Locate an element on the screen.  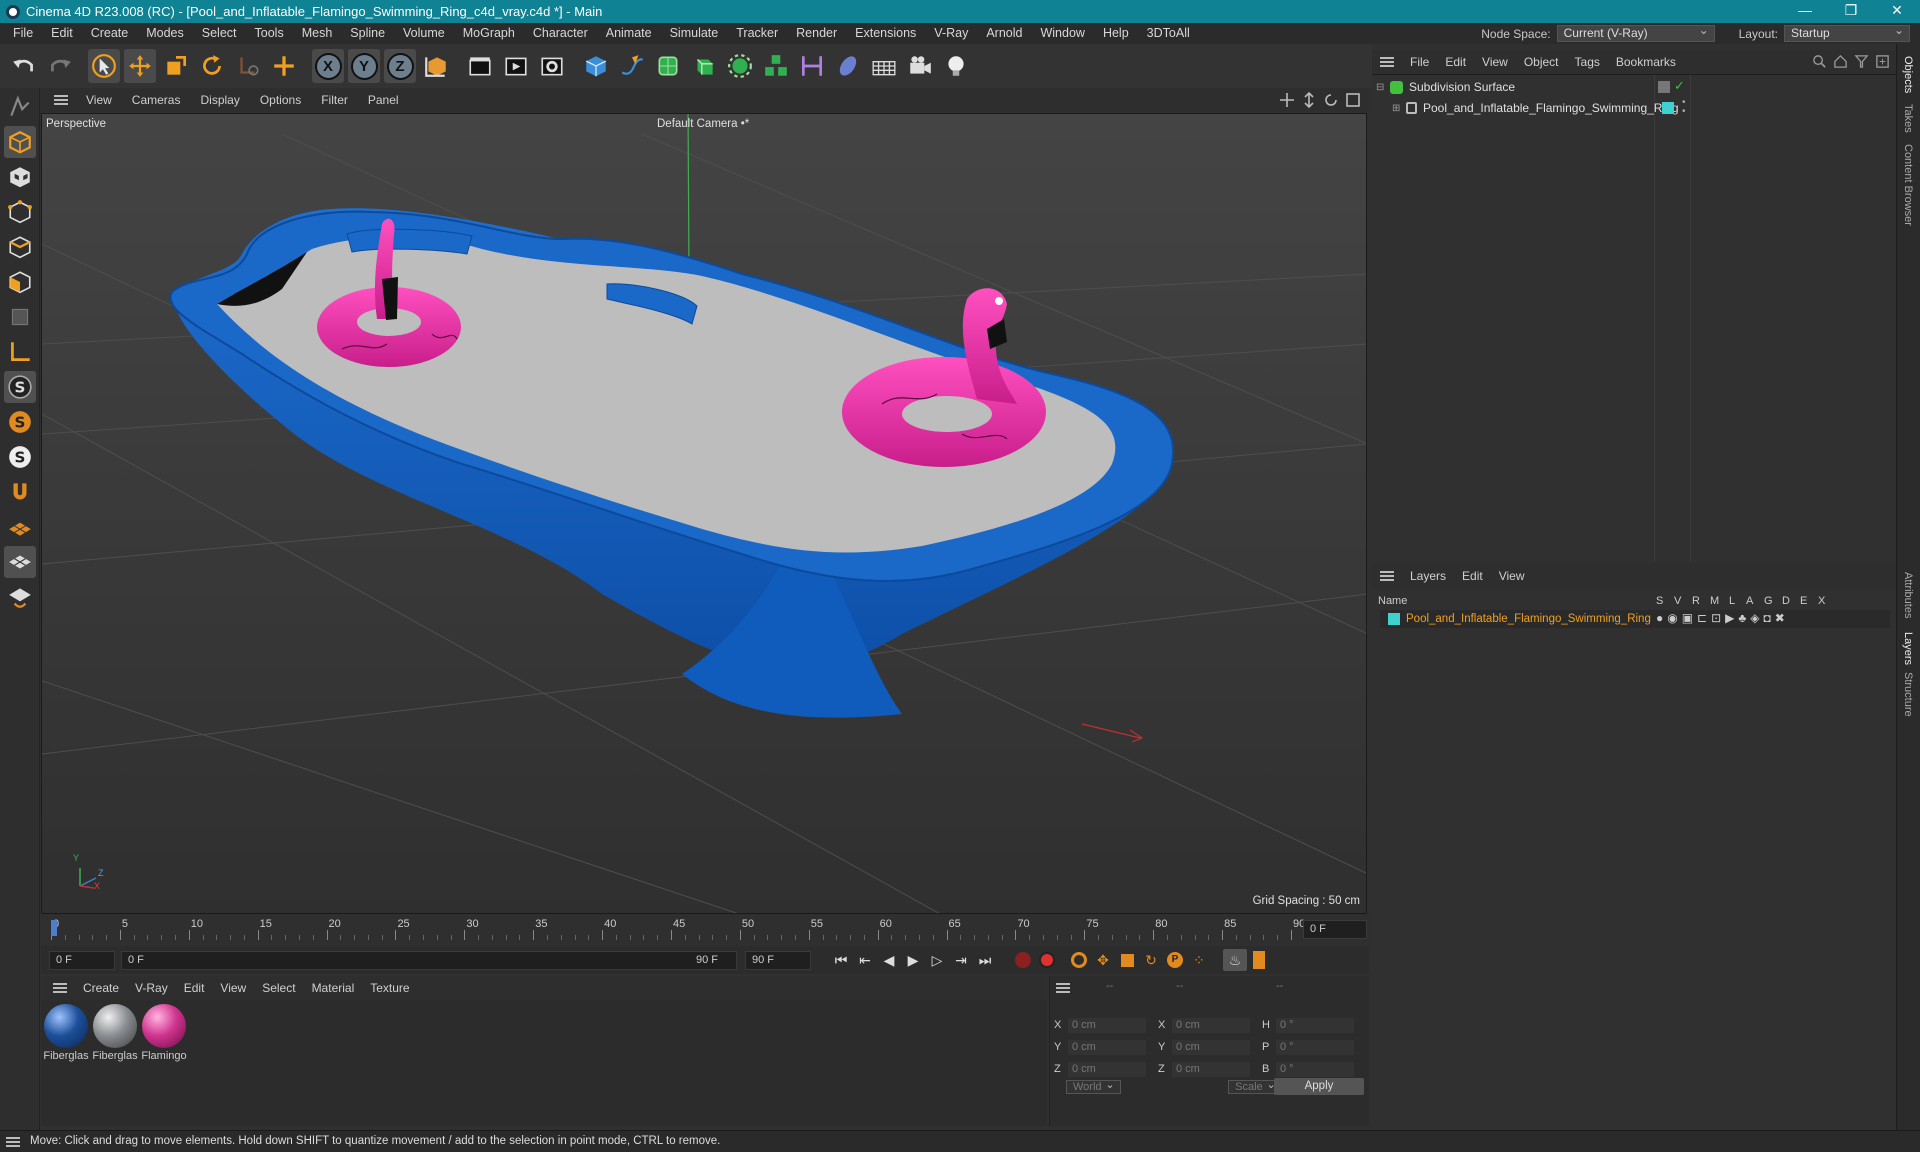
layer-menu-layers: Layers is located at coordinates (1428, 576).